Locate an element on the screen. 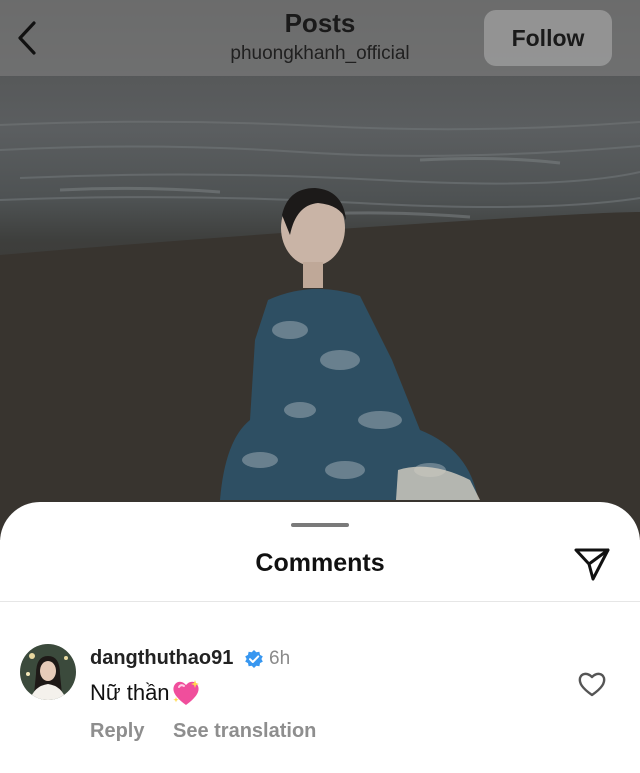 This screenshot has width=640, height=773. avatar is located at coordinates (48, 672).